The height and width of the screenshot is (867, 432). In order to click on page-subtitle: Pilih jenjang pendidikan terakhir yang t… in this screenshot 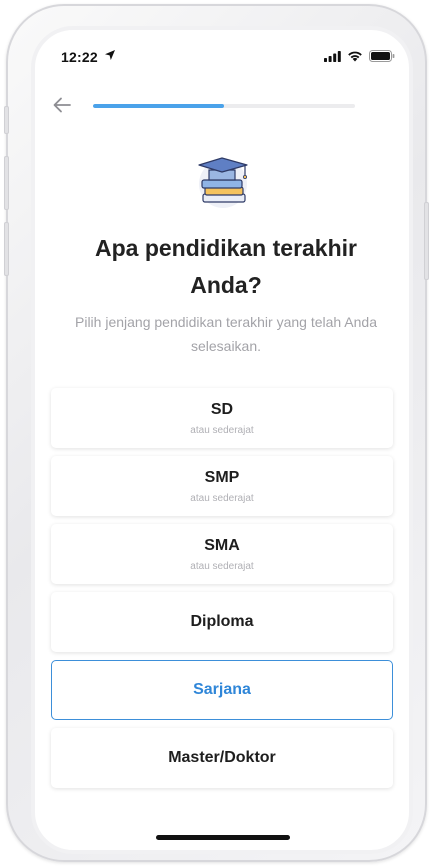, I will do `click(226, 334)`.